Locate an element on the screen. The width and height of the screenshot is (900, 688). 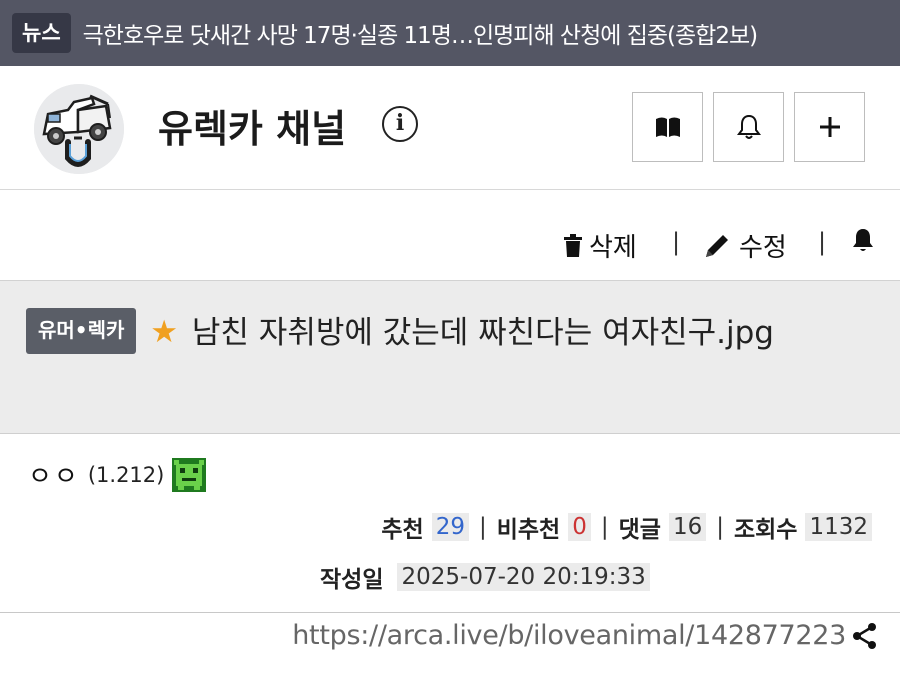
edit-button: 수정 is located at coordinates (745, 245).